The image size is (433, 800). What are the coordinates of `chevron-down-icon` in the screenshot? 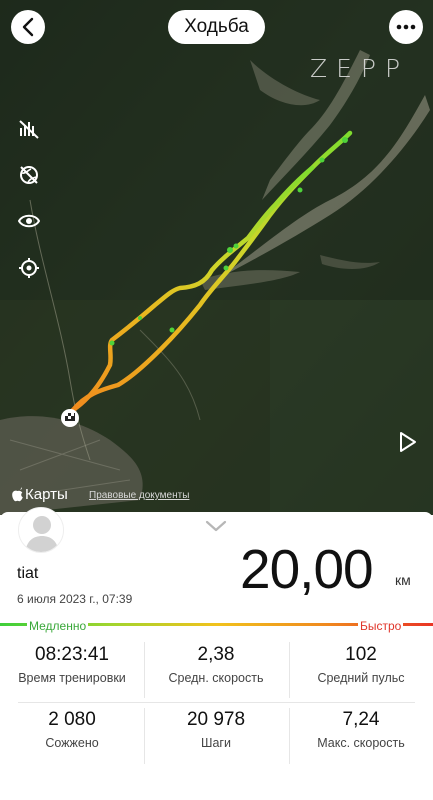 It's located at (216, 526).